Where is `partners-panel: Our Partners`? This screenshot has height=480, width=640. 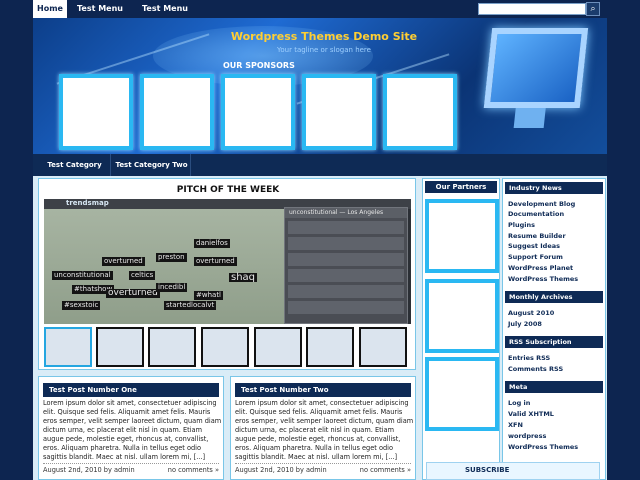
partners-panel: Our Partners is located at coordinates (461, 329).